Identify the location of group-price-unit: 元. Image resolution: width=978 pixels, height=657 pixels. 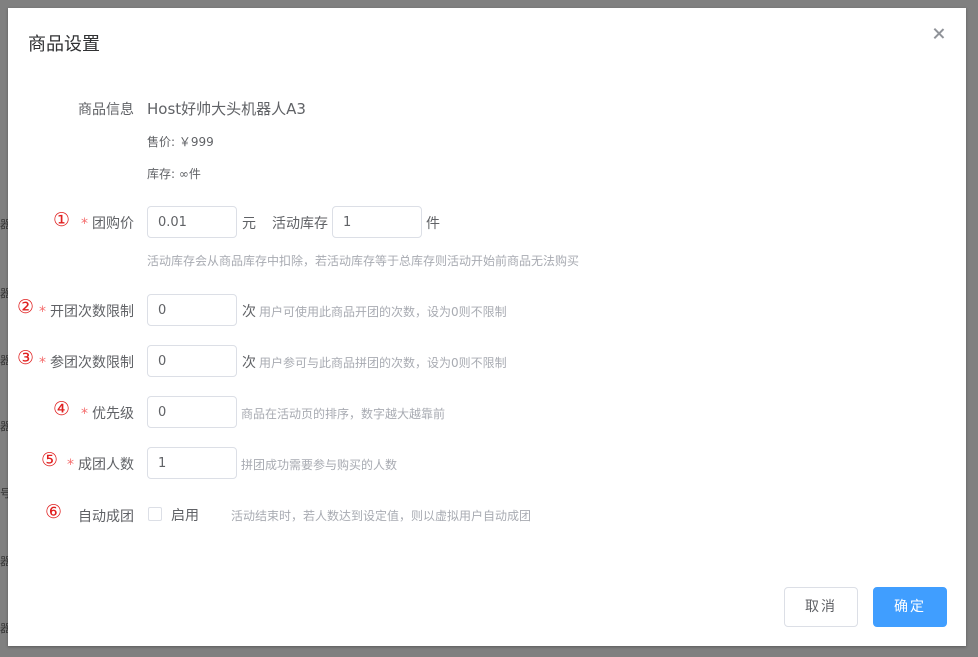
(249, 224).